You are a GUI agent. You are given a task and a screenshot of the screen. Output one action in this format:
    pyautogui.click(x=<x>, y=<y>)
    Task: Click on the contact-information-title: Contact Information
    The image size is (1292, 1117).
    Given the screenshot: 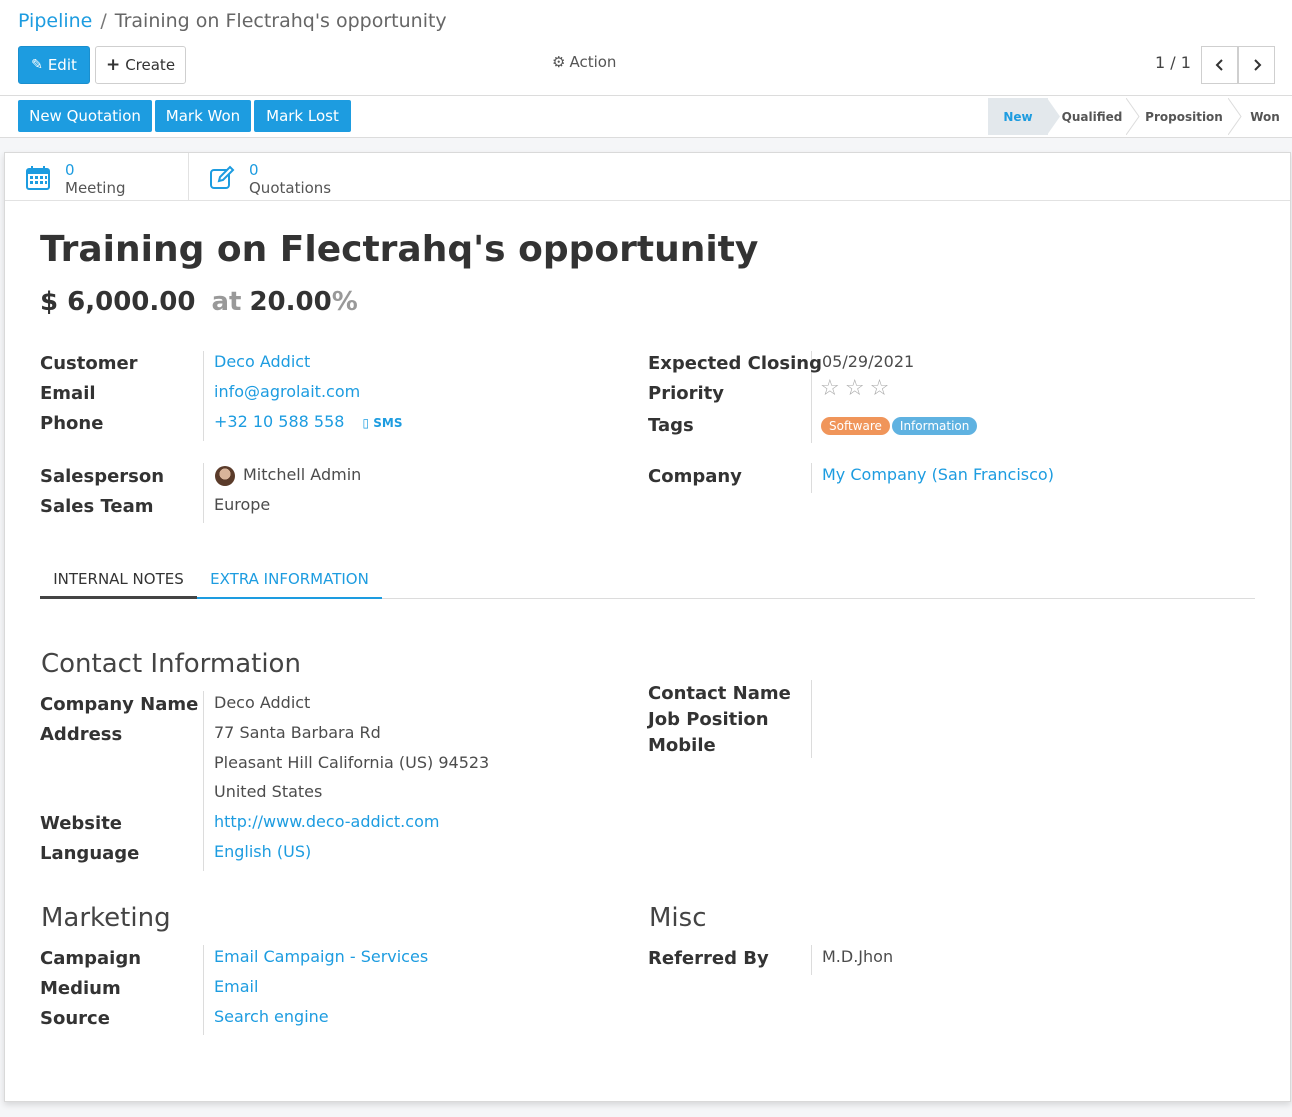 What is the action you would take?
    pyautogui.click(x=171, y=664)
    